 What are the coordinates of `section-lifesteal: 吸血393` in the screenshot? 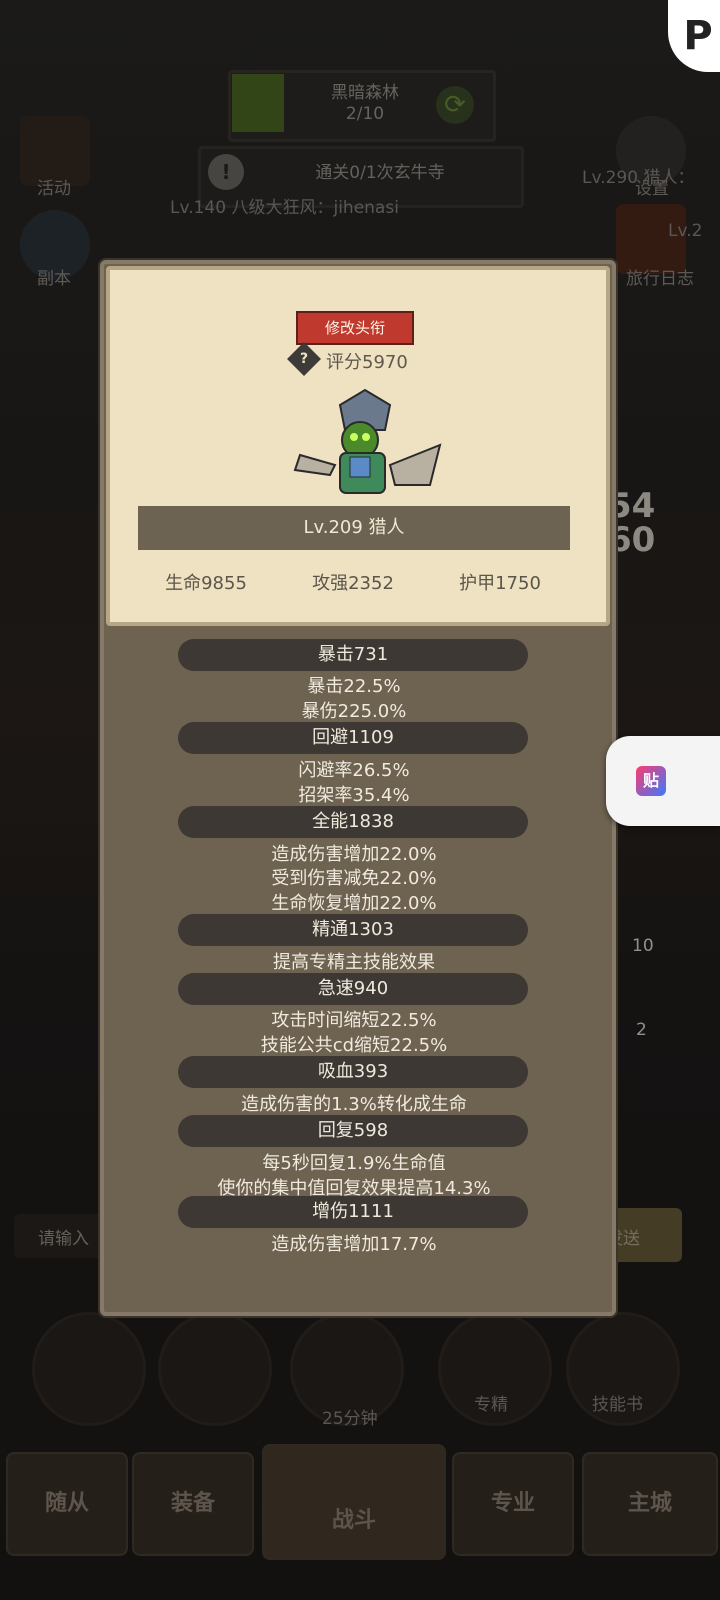 It's located at (353, 1072).